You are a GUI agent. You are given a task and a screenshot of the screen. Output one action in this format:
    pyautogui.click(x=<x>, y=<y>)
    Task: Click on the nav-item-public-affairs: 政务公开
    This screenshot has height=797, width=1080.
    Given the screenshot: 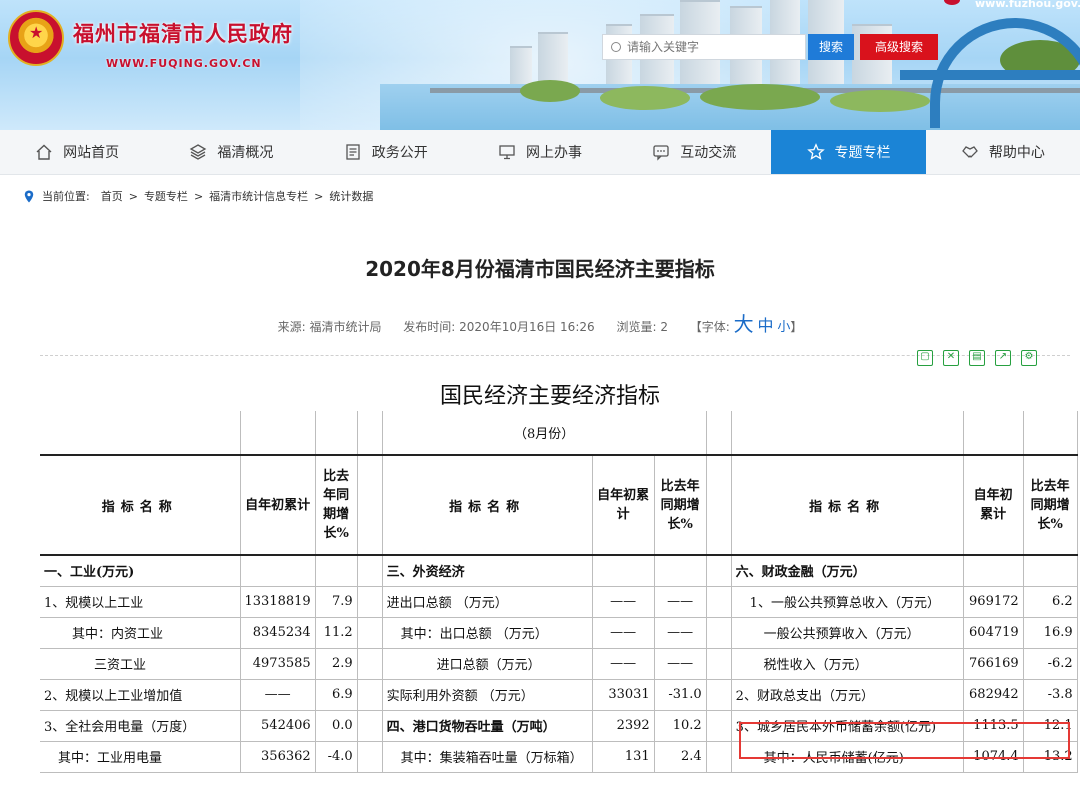 What is the action you would take?
    pyautogui.click(x=386, y=152)
    